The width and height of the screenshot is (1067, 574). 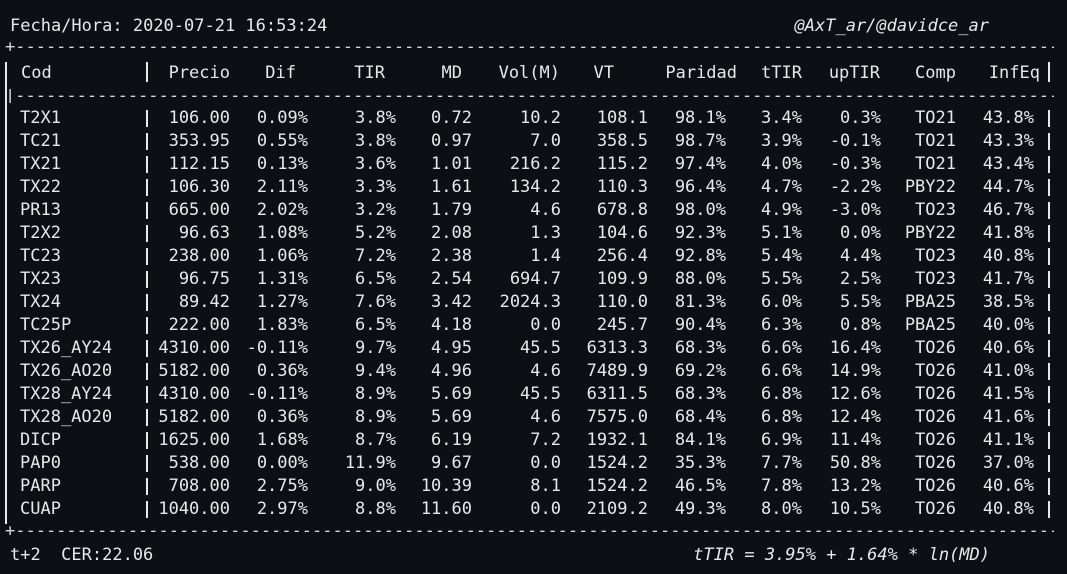 I want to click on cell-uptir: 13.2%, so click(x=855, y=486).